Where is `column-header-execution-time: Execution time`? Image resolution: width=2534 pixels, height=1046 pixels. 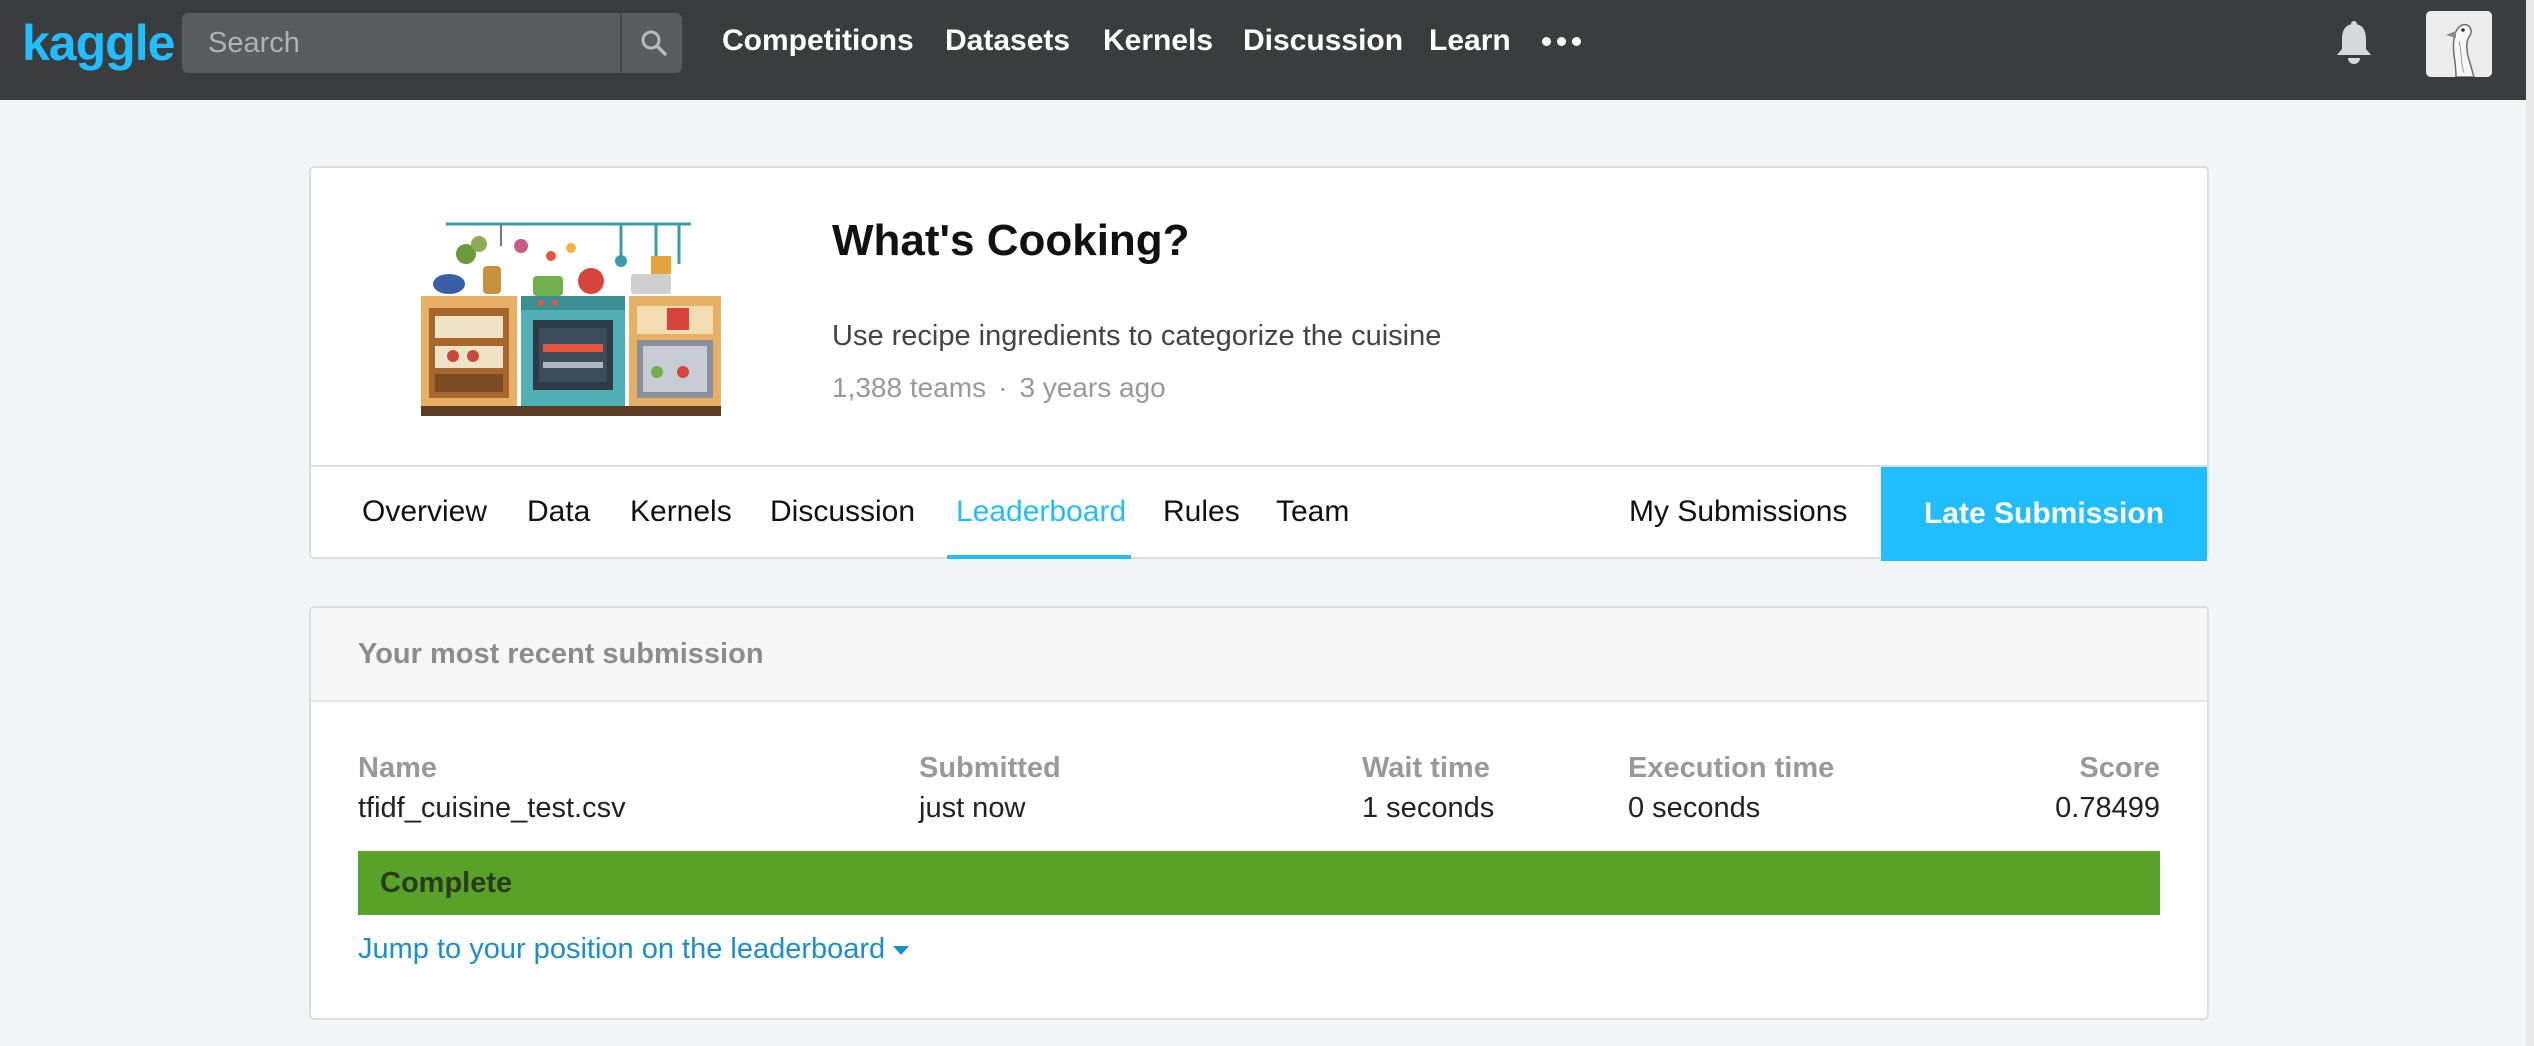
column-header-execution-time: Execution time is located at coordinates (1731, 768).